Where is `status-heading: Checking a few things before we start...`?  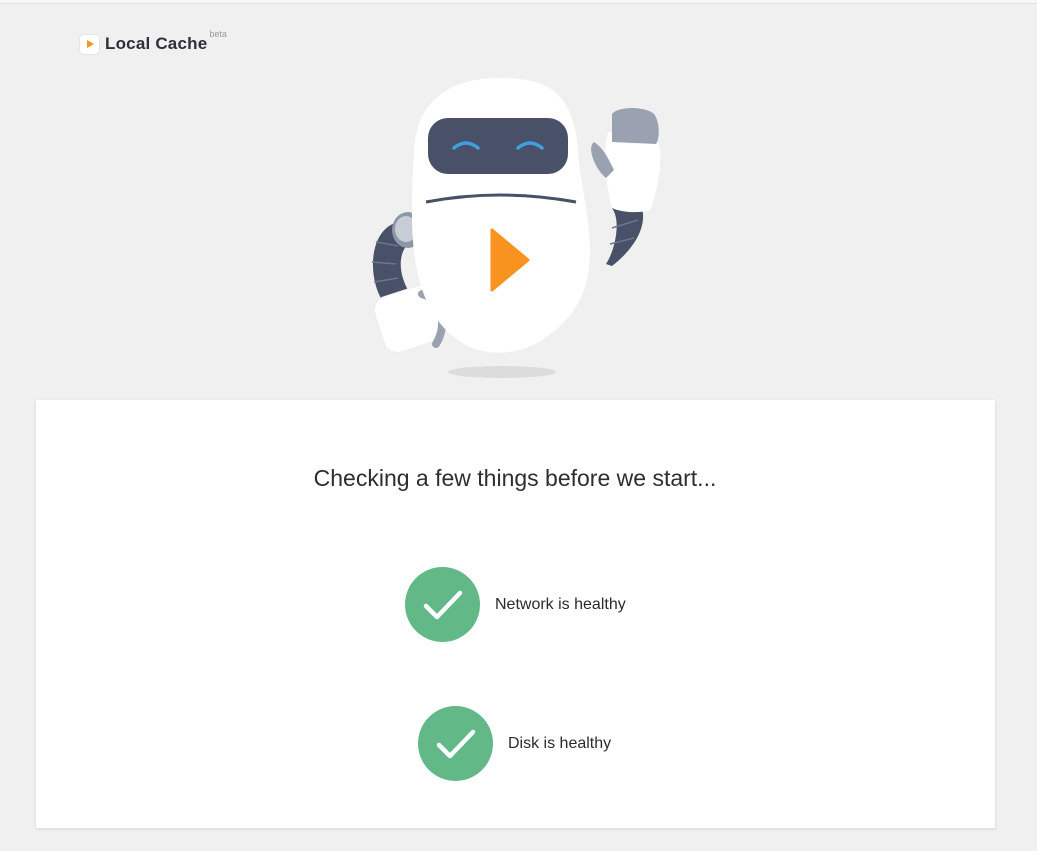 status-heading: Checking a few things before we start... is located at coordinates (515, 478).